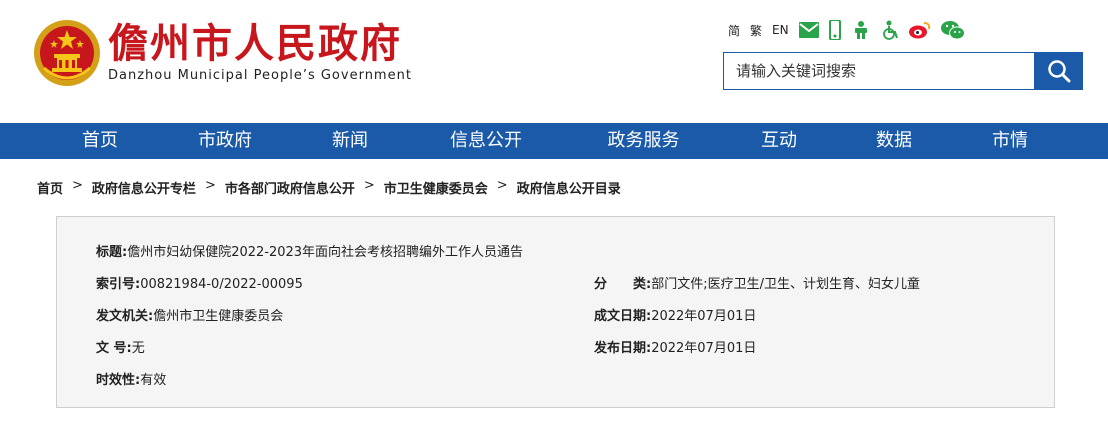 The width and height of the screenshot is (1108, 433). What do you see at coordinates (756, 30) in the screenshot?
I see `lang-traditional-link: 繁` at bounding box center [756, 30].